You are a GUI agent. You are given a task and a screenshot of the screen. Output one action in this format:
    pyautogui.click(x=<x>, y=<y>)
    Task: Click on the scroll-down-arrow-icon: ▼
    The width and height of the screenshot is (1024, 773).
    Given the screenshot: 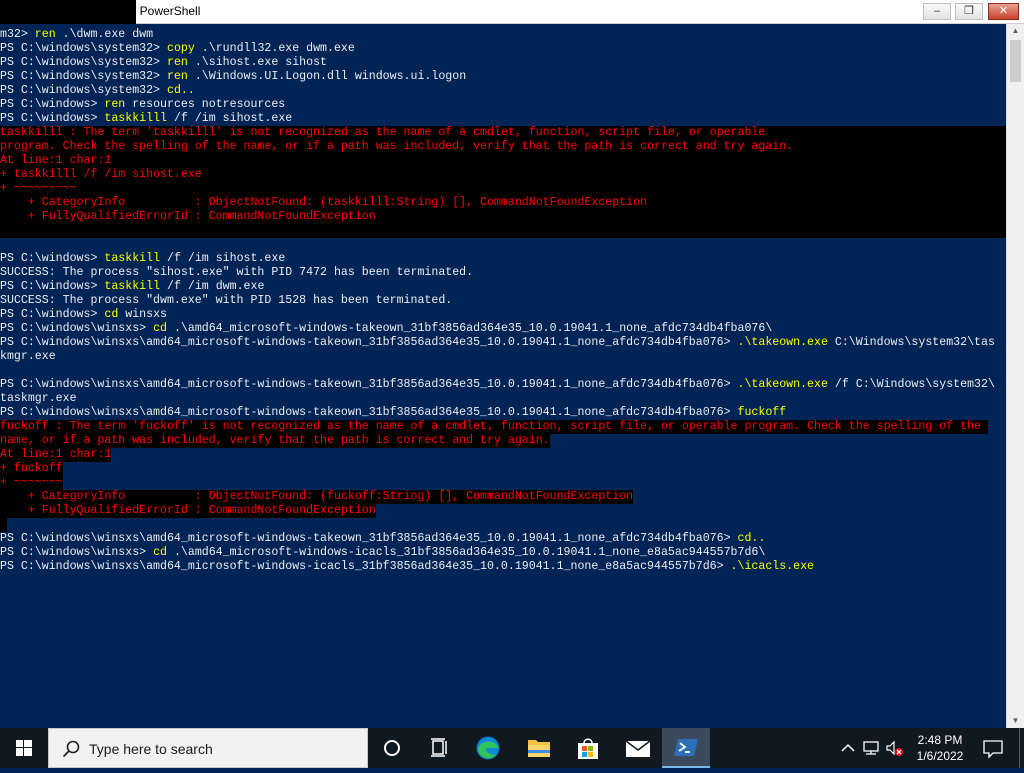 What is the action you would take?
    pyautogui.click(x=1015, y=721)
    